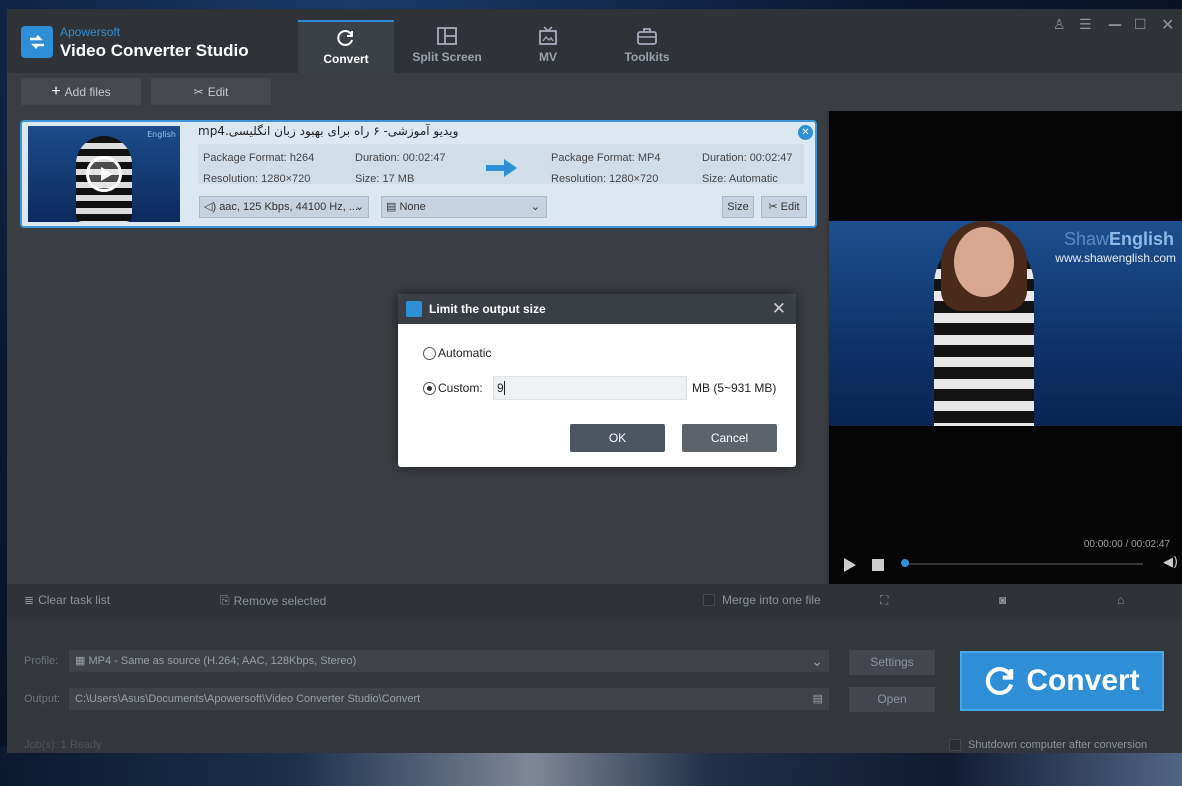  What do you see at coordinates (747, 158) in the screenshot?
I see `target-duration: Duration: 00:02:47` at bounding box center [747, 158].